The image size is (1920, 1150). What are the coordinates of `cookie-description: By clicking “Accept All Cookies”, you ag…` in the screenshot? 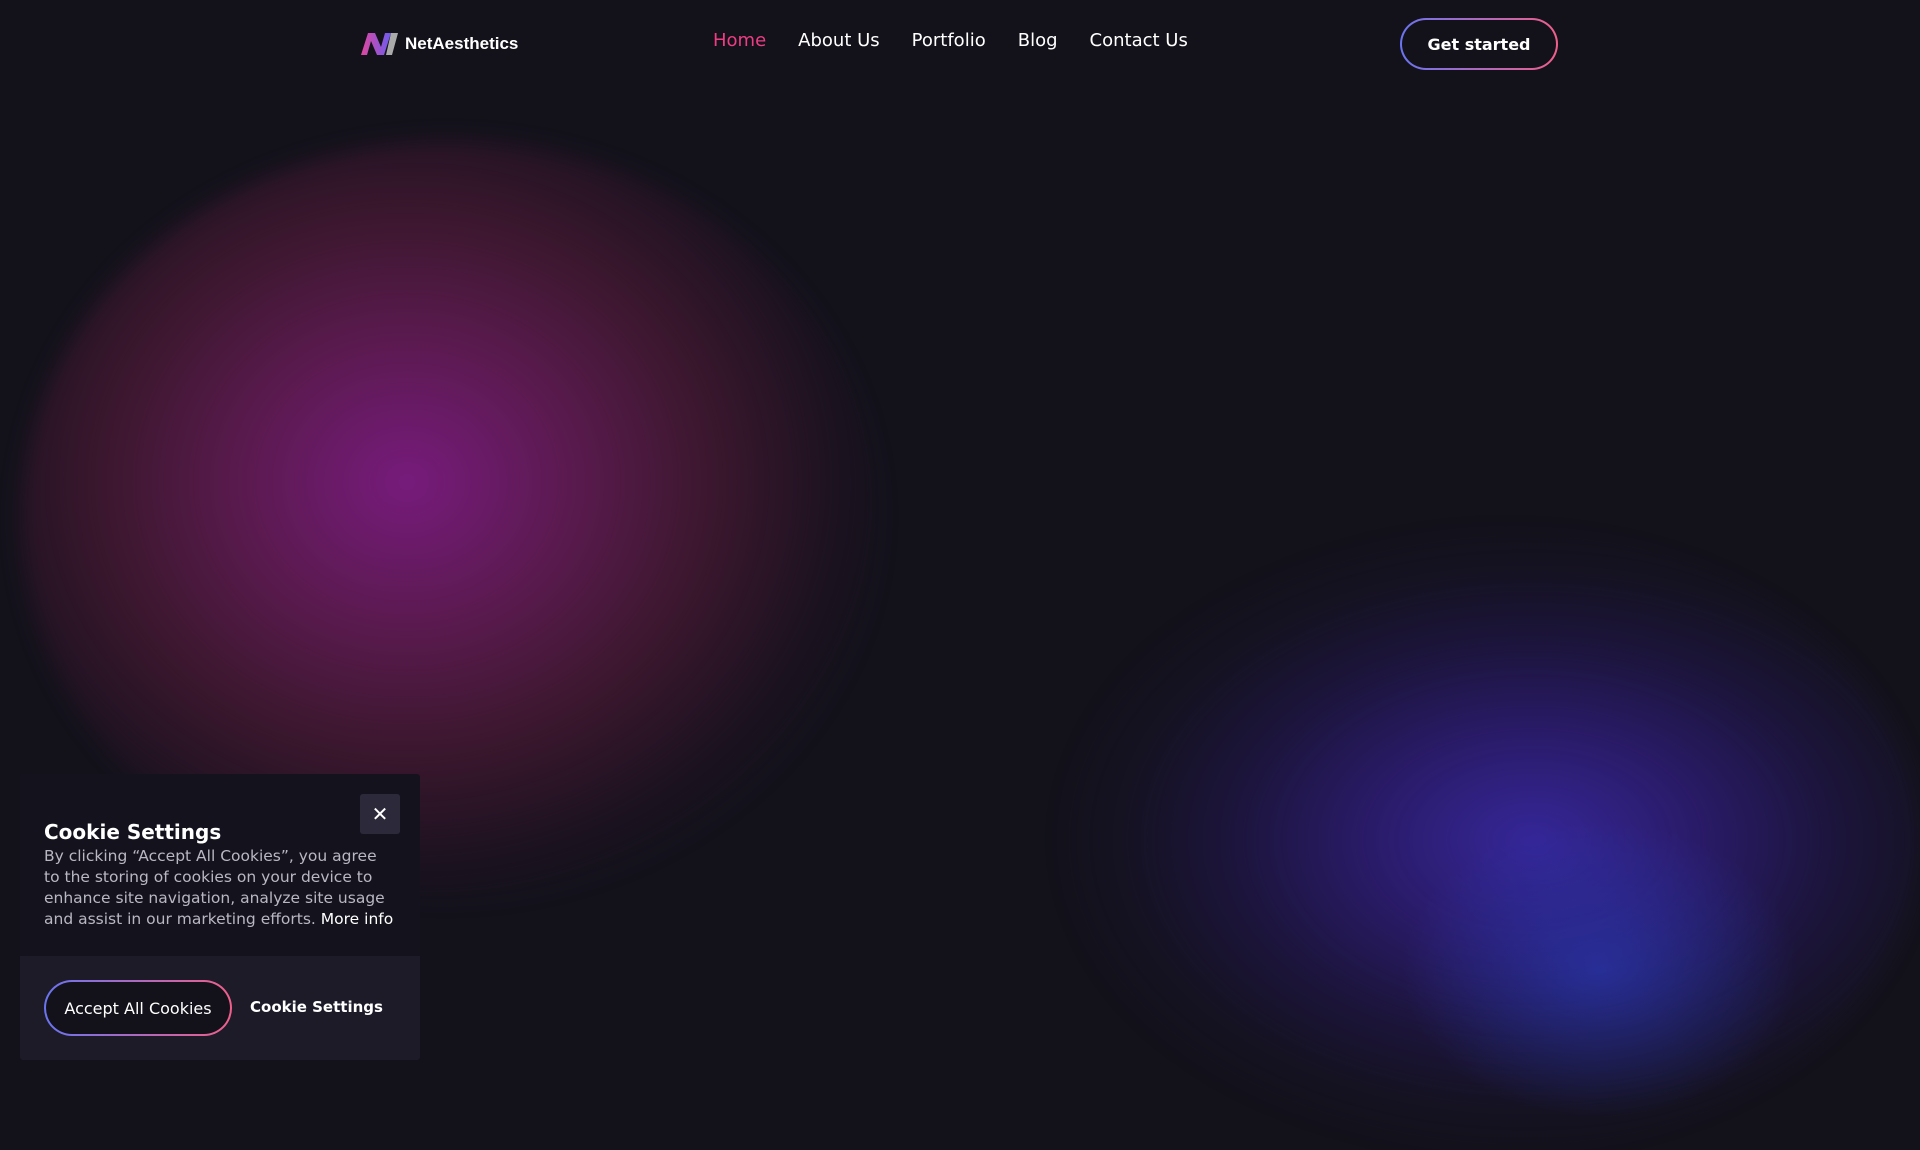 It's located at (219, 888).